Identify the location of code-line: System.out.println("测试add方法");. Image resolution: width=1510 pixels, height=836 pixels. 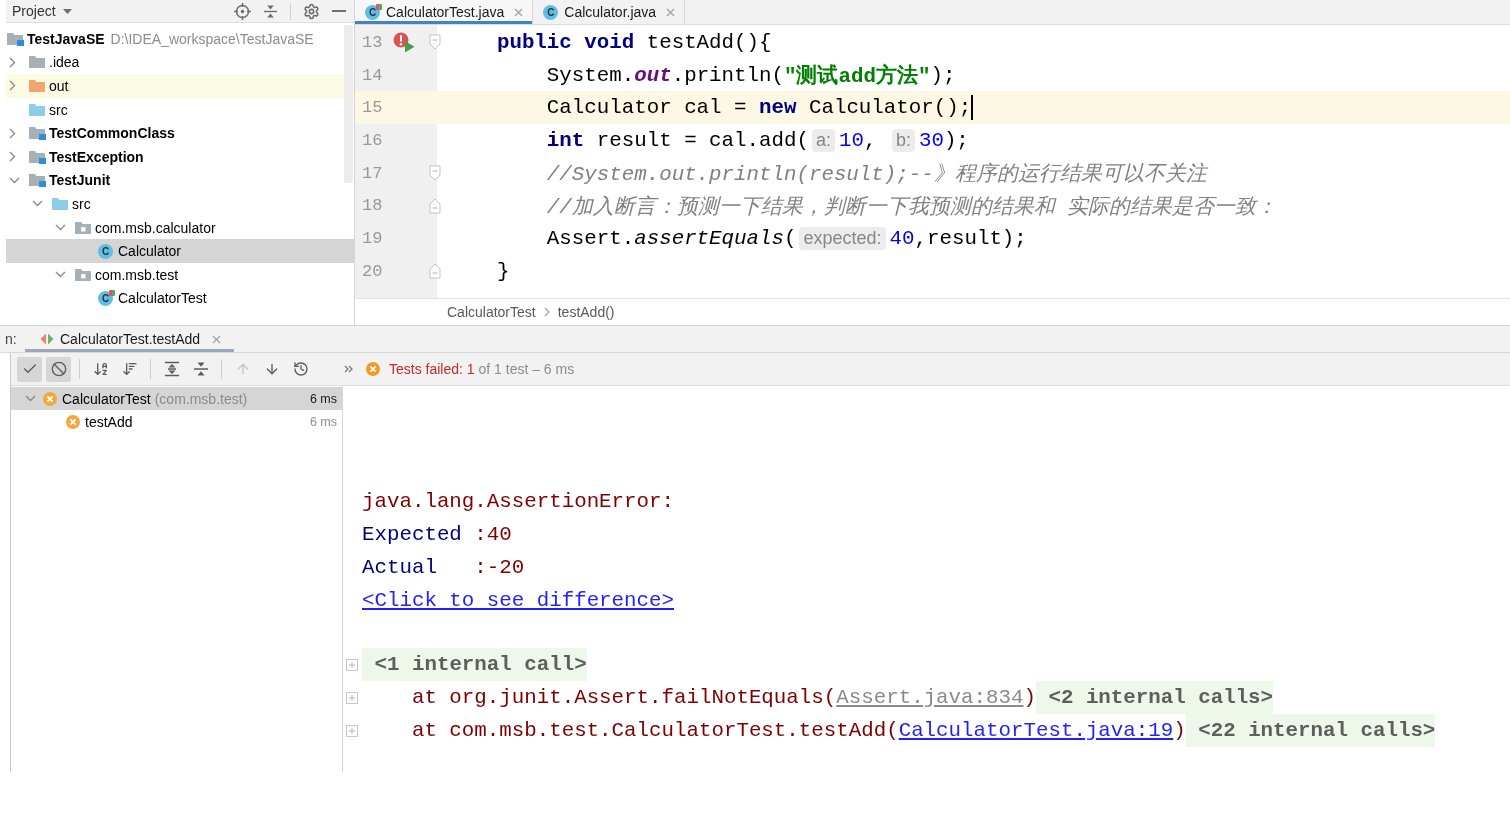
(751, 76).